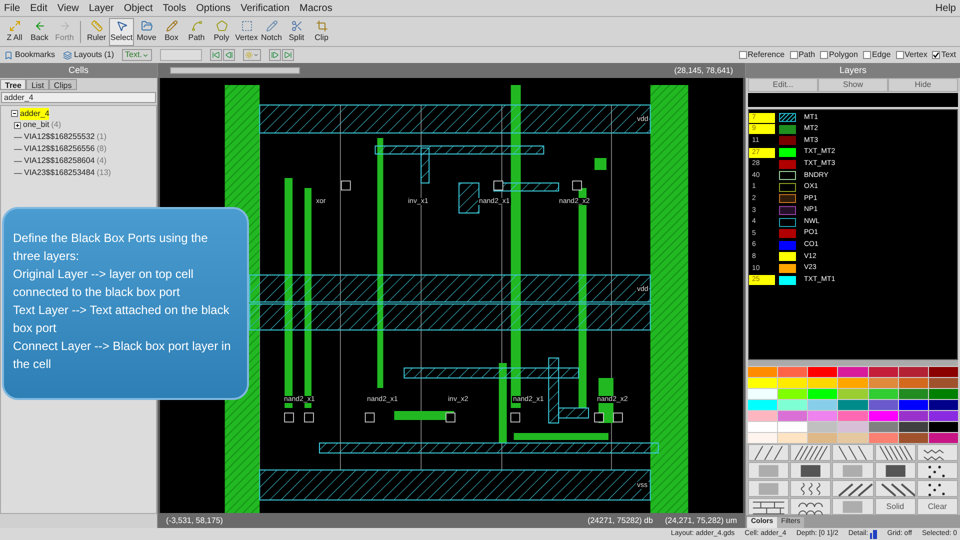 This screenshot has width=960, height=540. Describe the element at coordinates (853, 85) in the screenshot. I see `layer-action-button: Show` at that location.